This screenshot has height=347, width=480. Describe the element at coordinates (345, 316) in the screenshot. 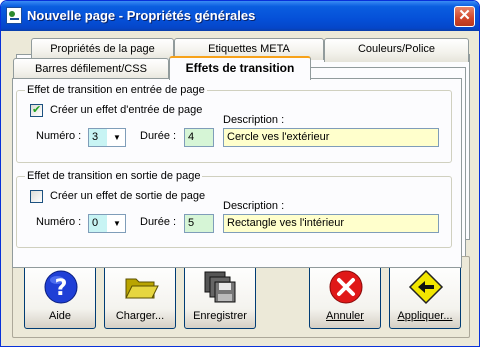

I see `cancel-button-label: Annuler` at that location.